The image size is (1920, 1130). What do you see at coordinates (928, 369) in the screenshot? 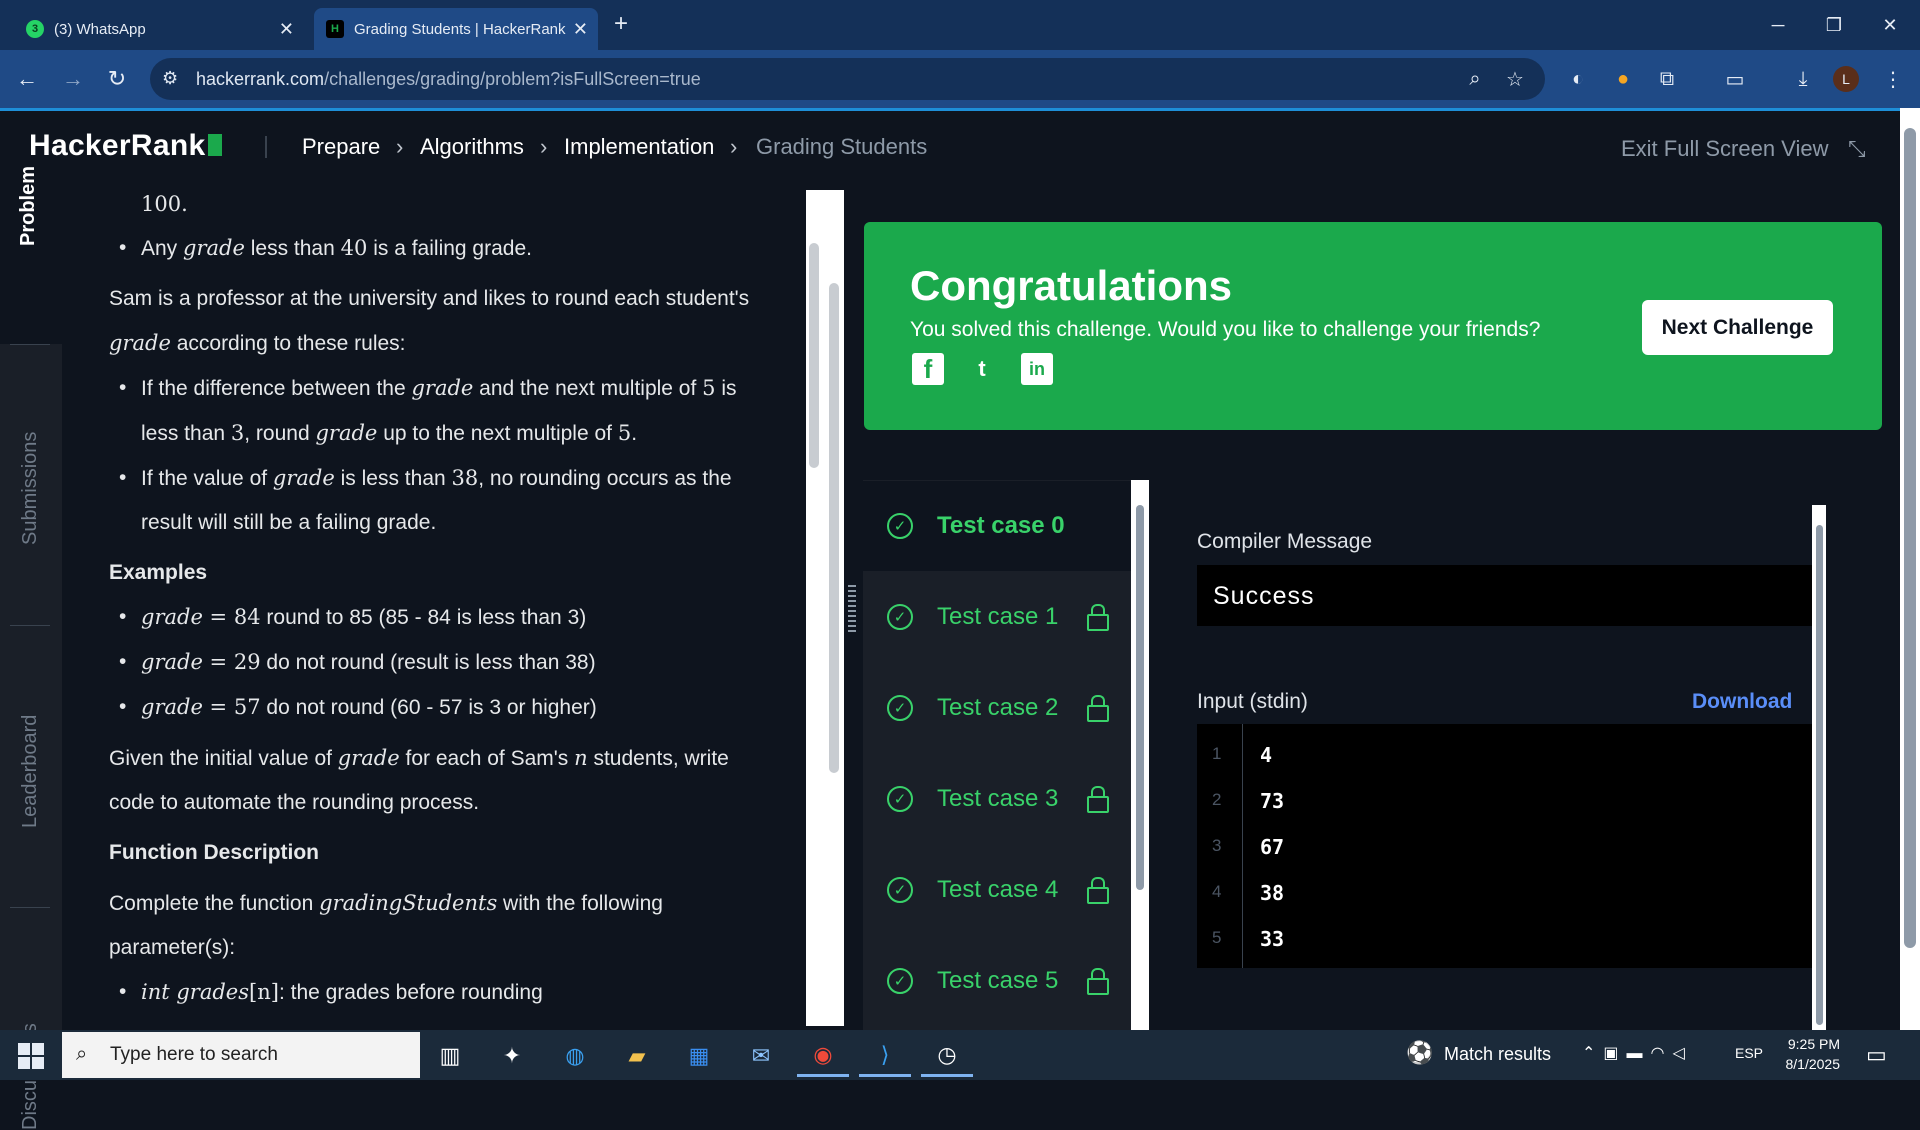
I see `facebook-icon: f` at bounding box center [928, 369].